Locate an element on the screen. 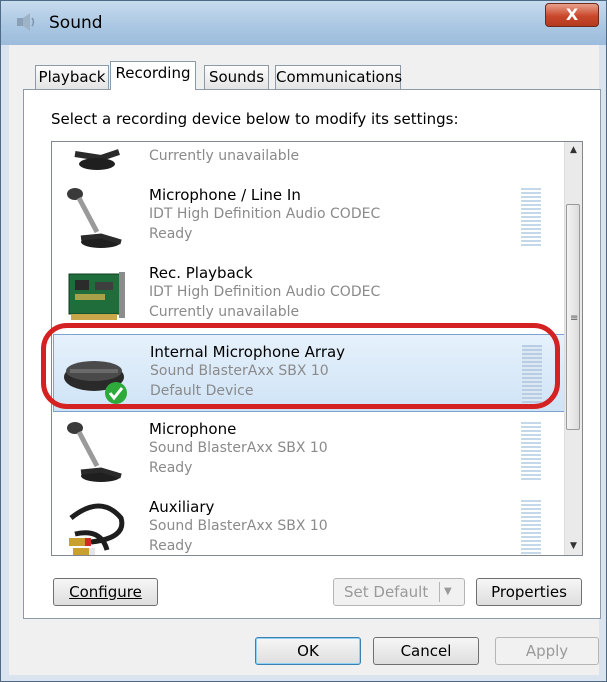  close-icon: X is located at coordinates (572, 14).